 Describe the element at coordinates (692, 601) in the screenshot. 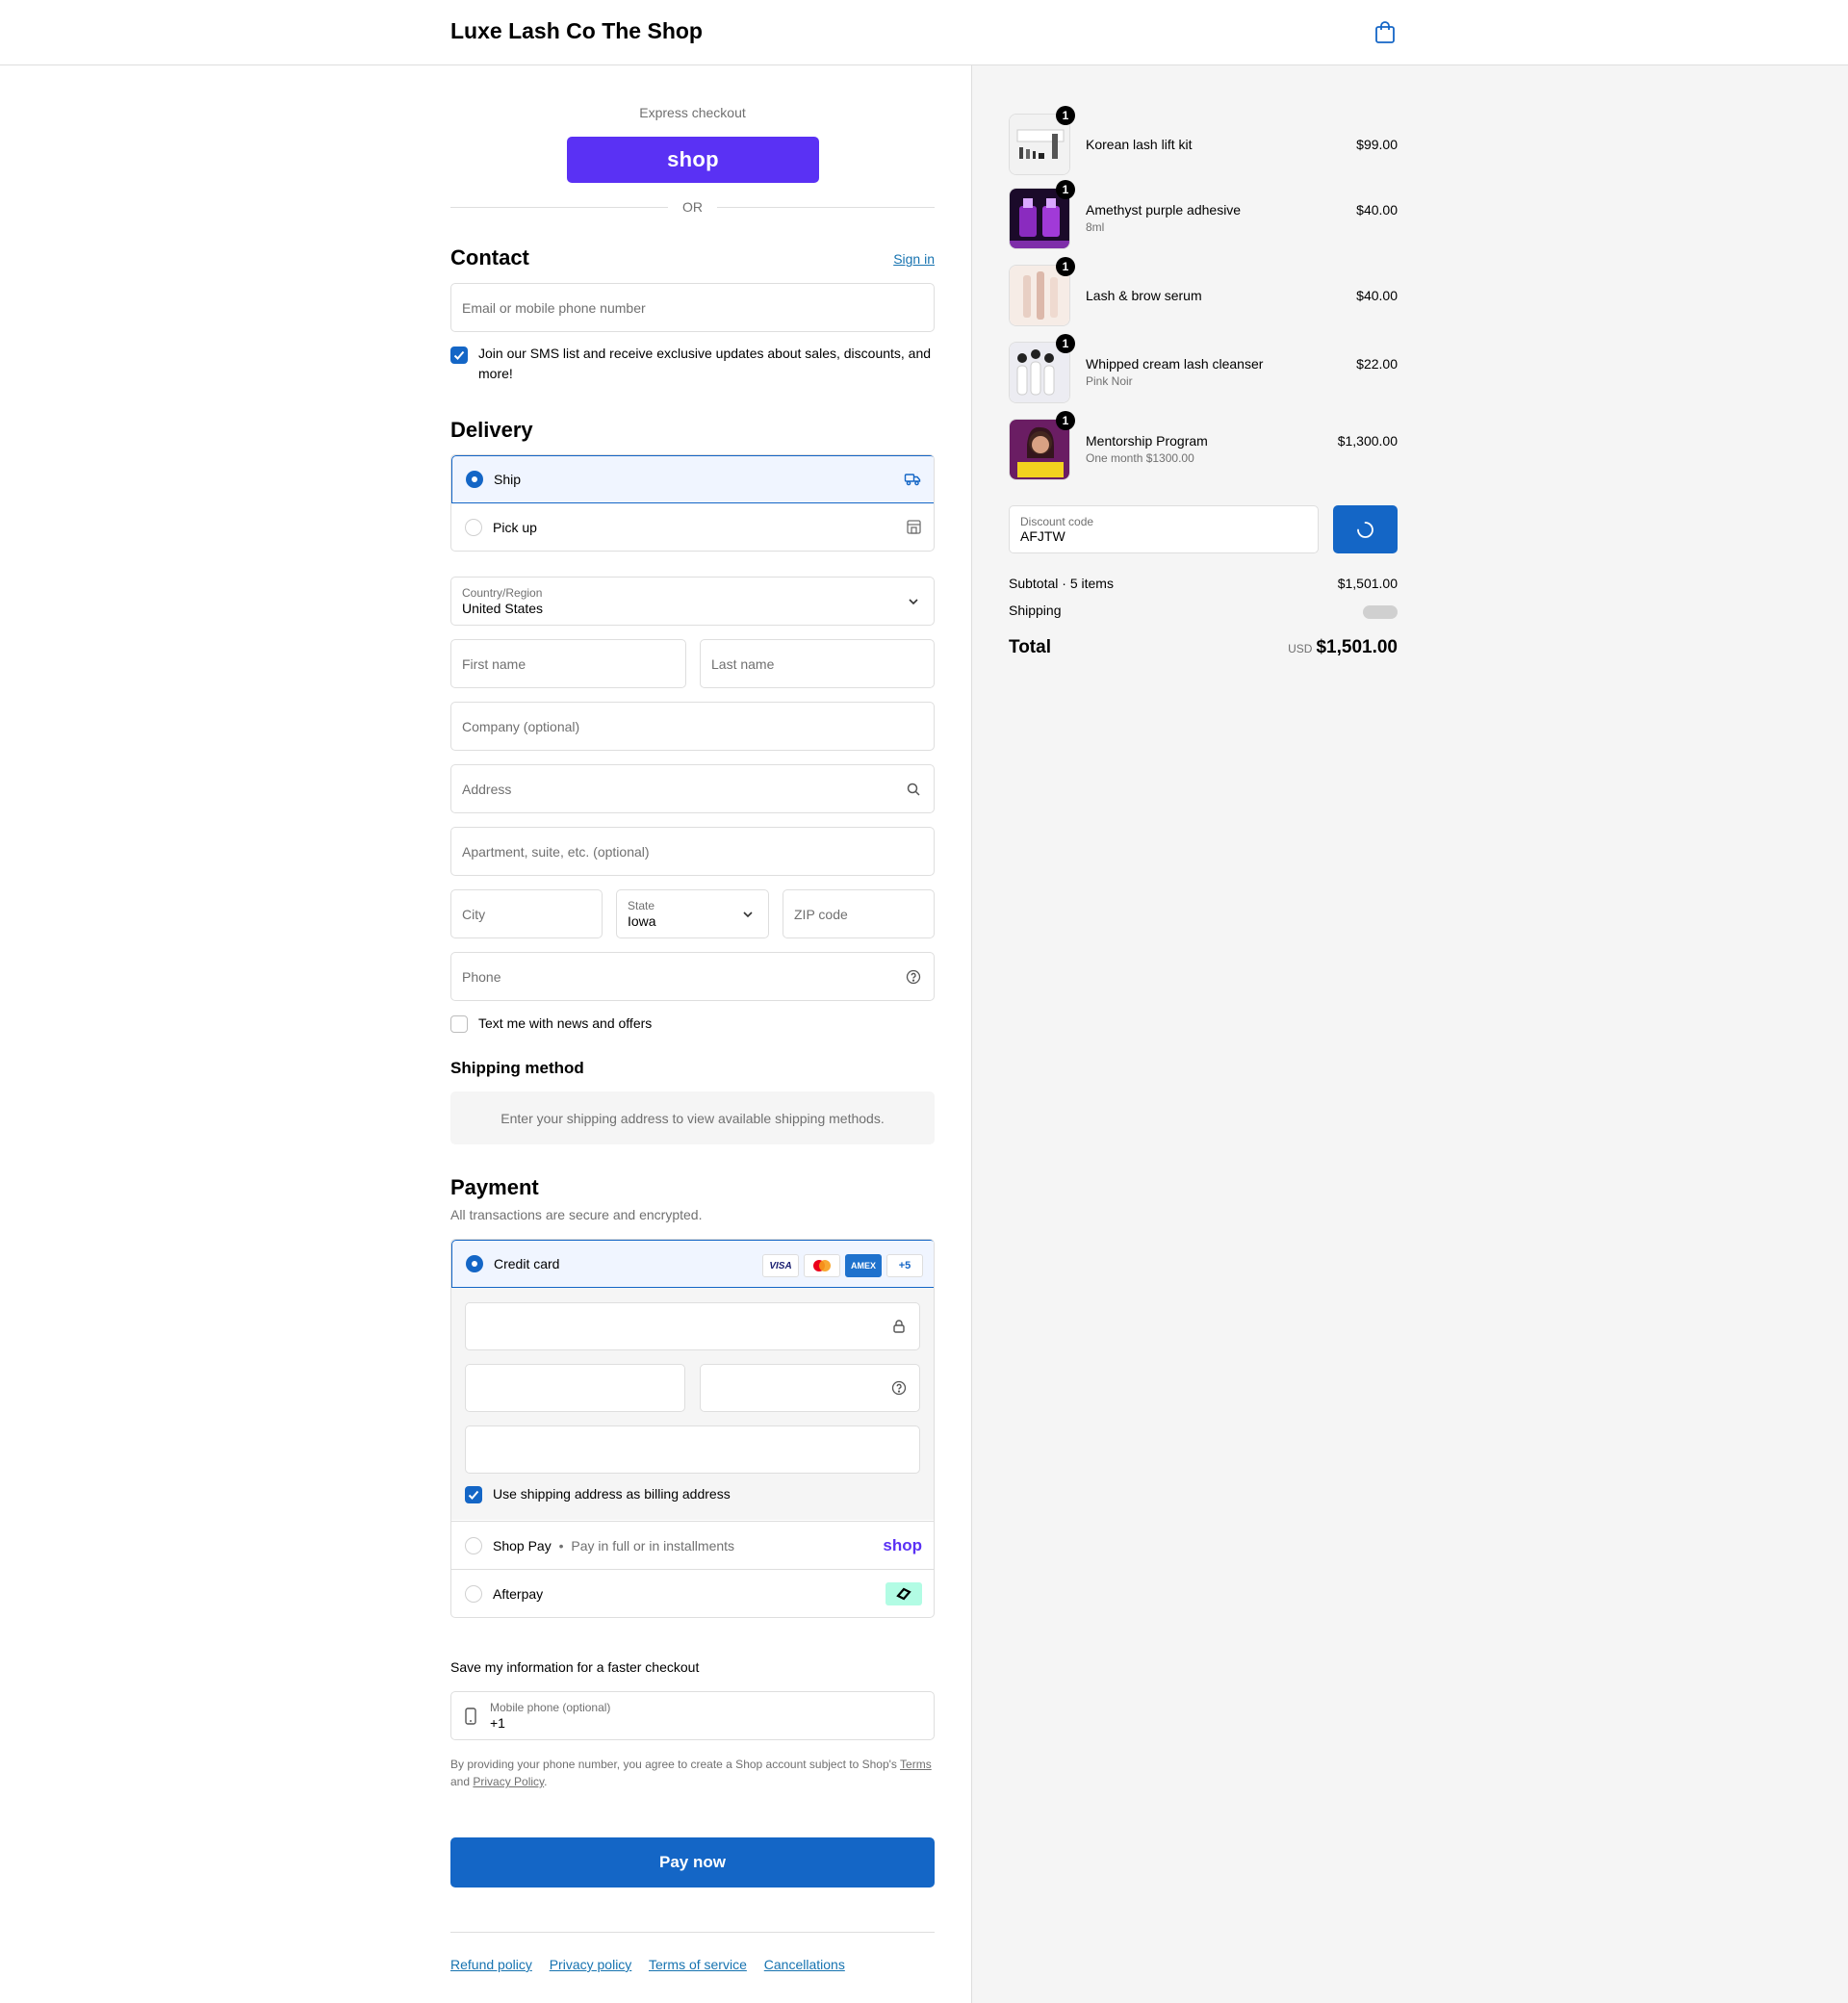

I see `country-select: Country/Region United States` at that location.